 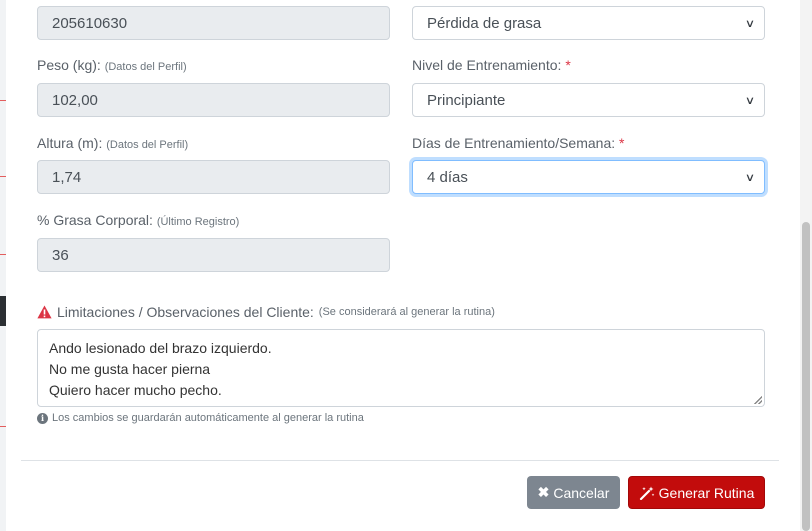 I want to click on nivel-label: Nivel de Entrenamiento: *, so click(x=491, y=65).